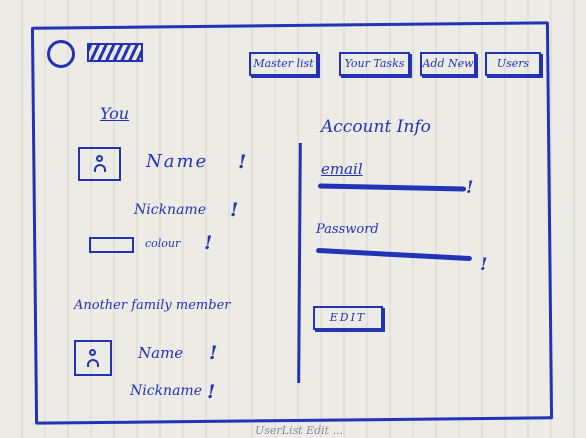  I want to click on family-member-avatar, so click(93, 358).